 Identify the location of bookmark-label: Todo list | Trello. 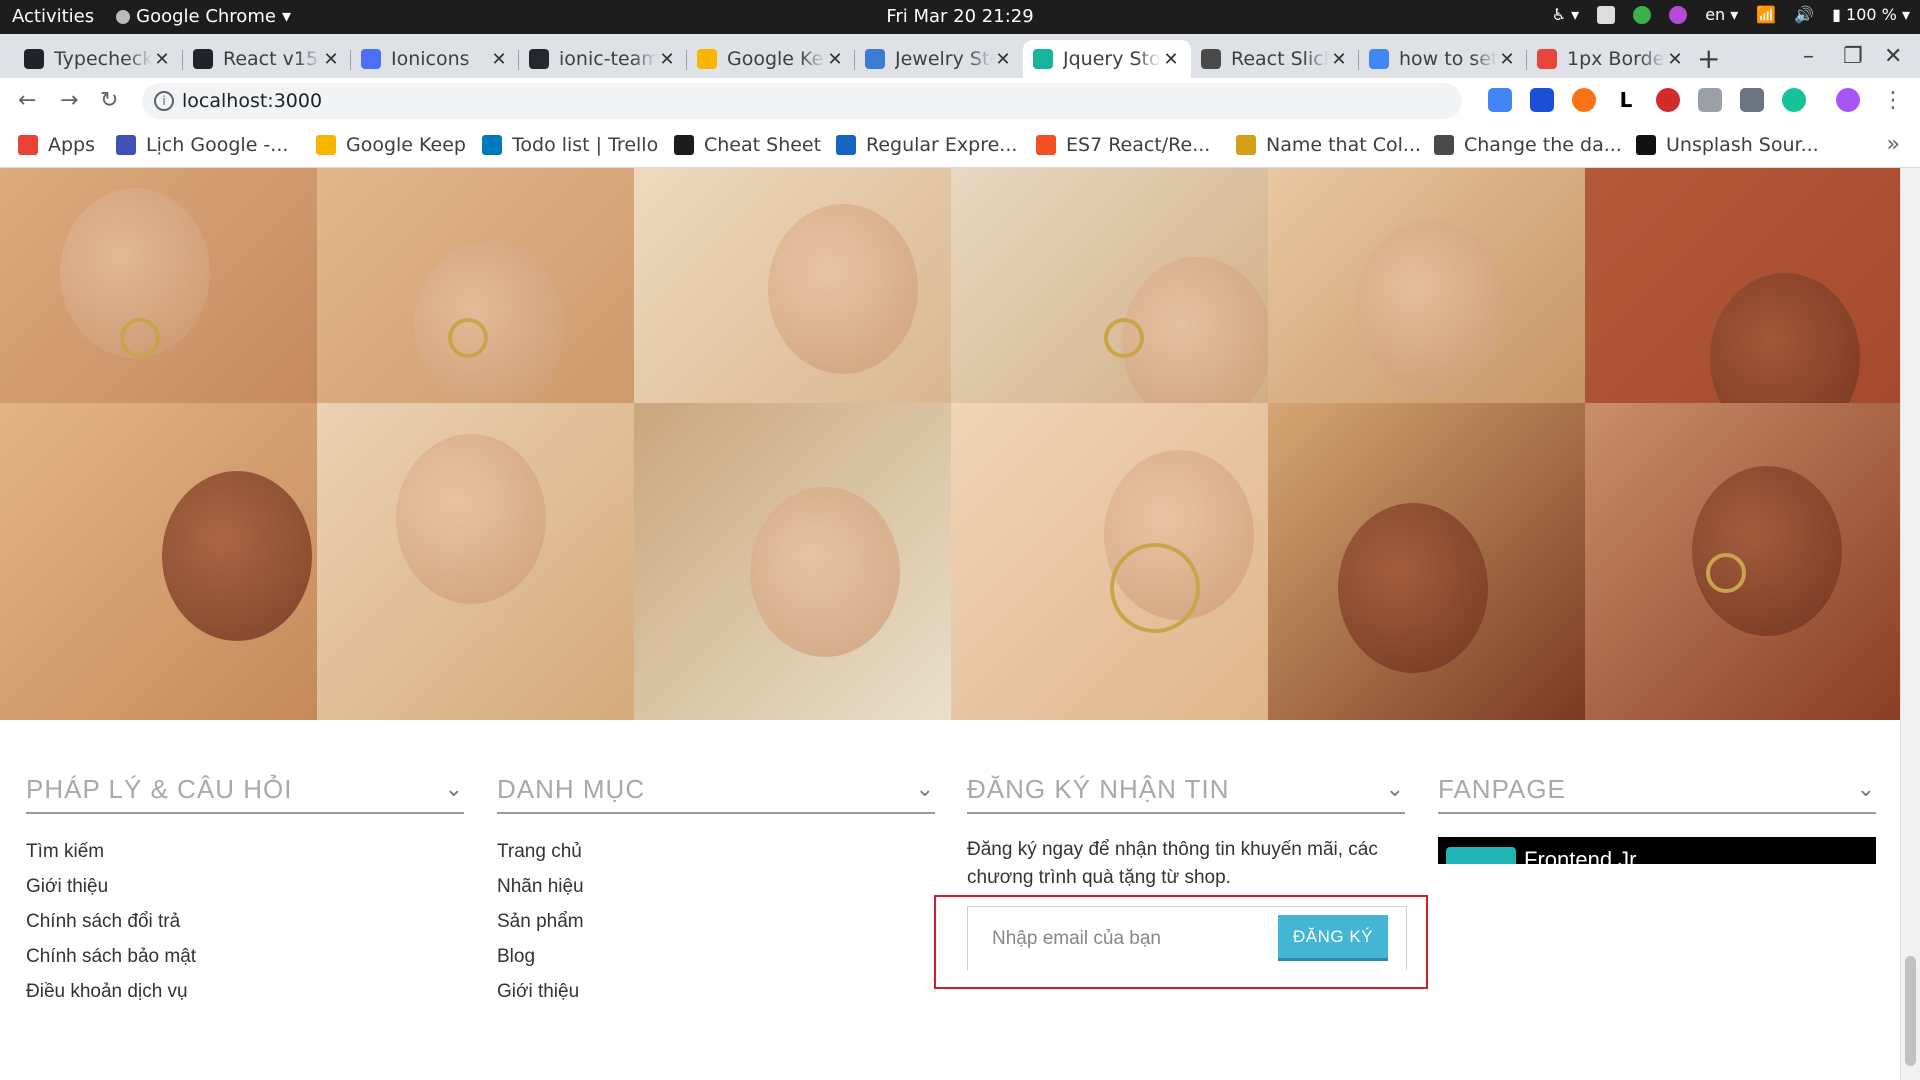
(585, 145).